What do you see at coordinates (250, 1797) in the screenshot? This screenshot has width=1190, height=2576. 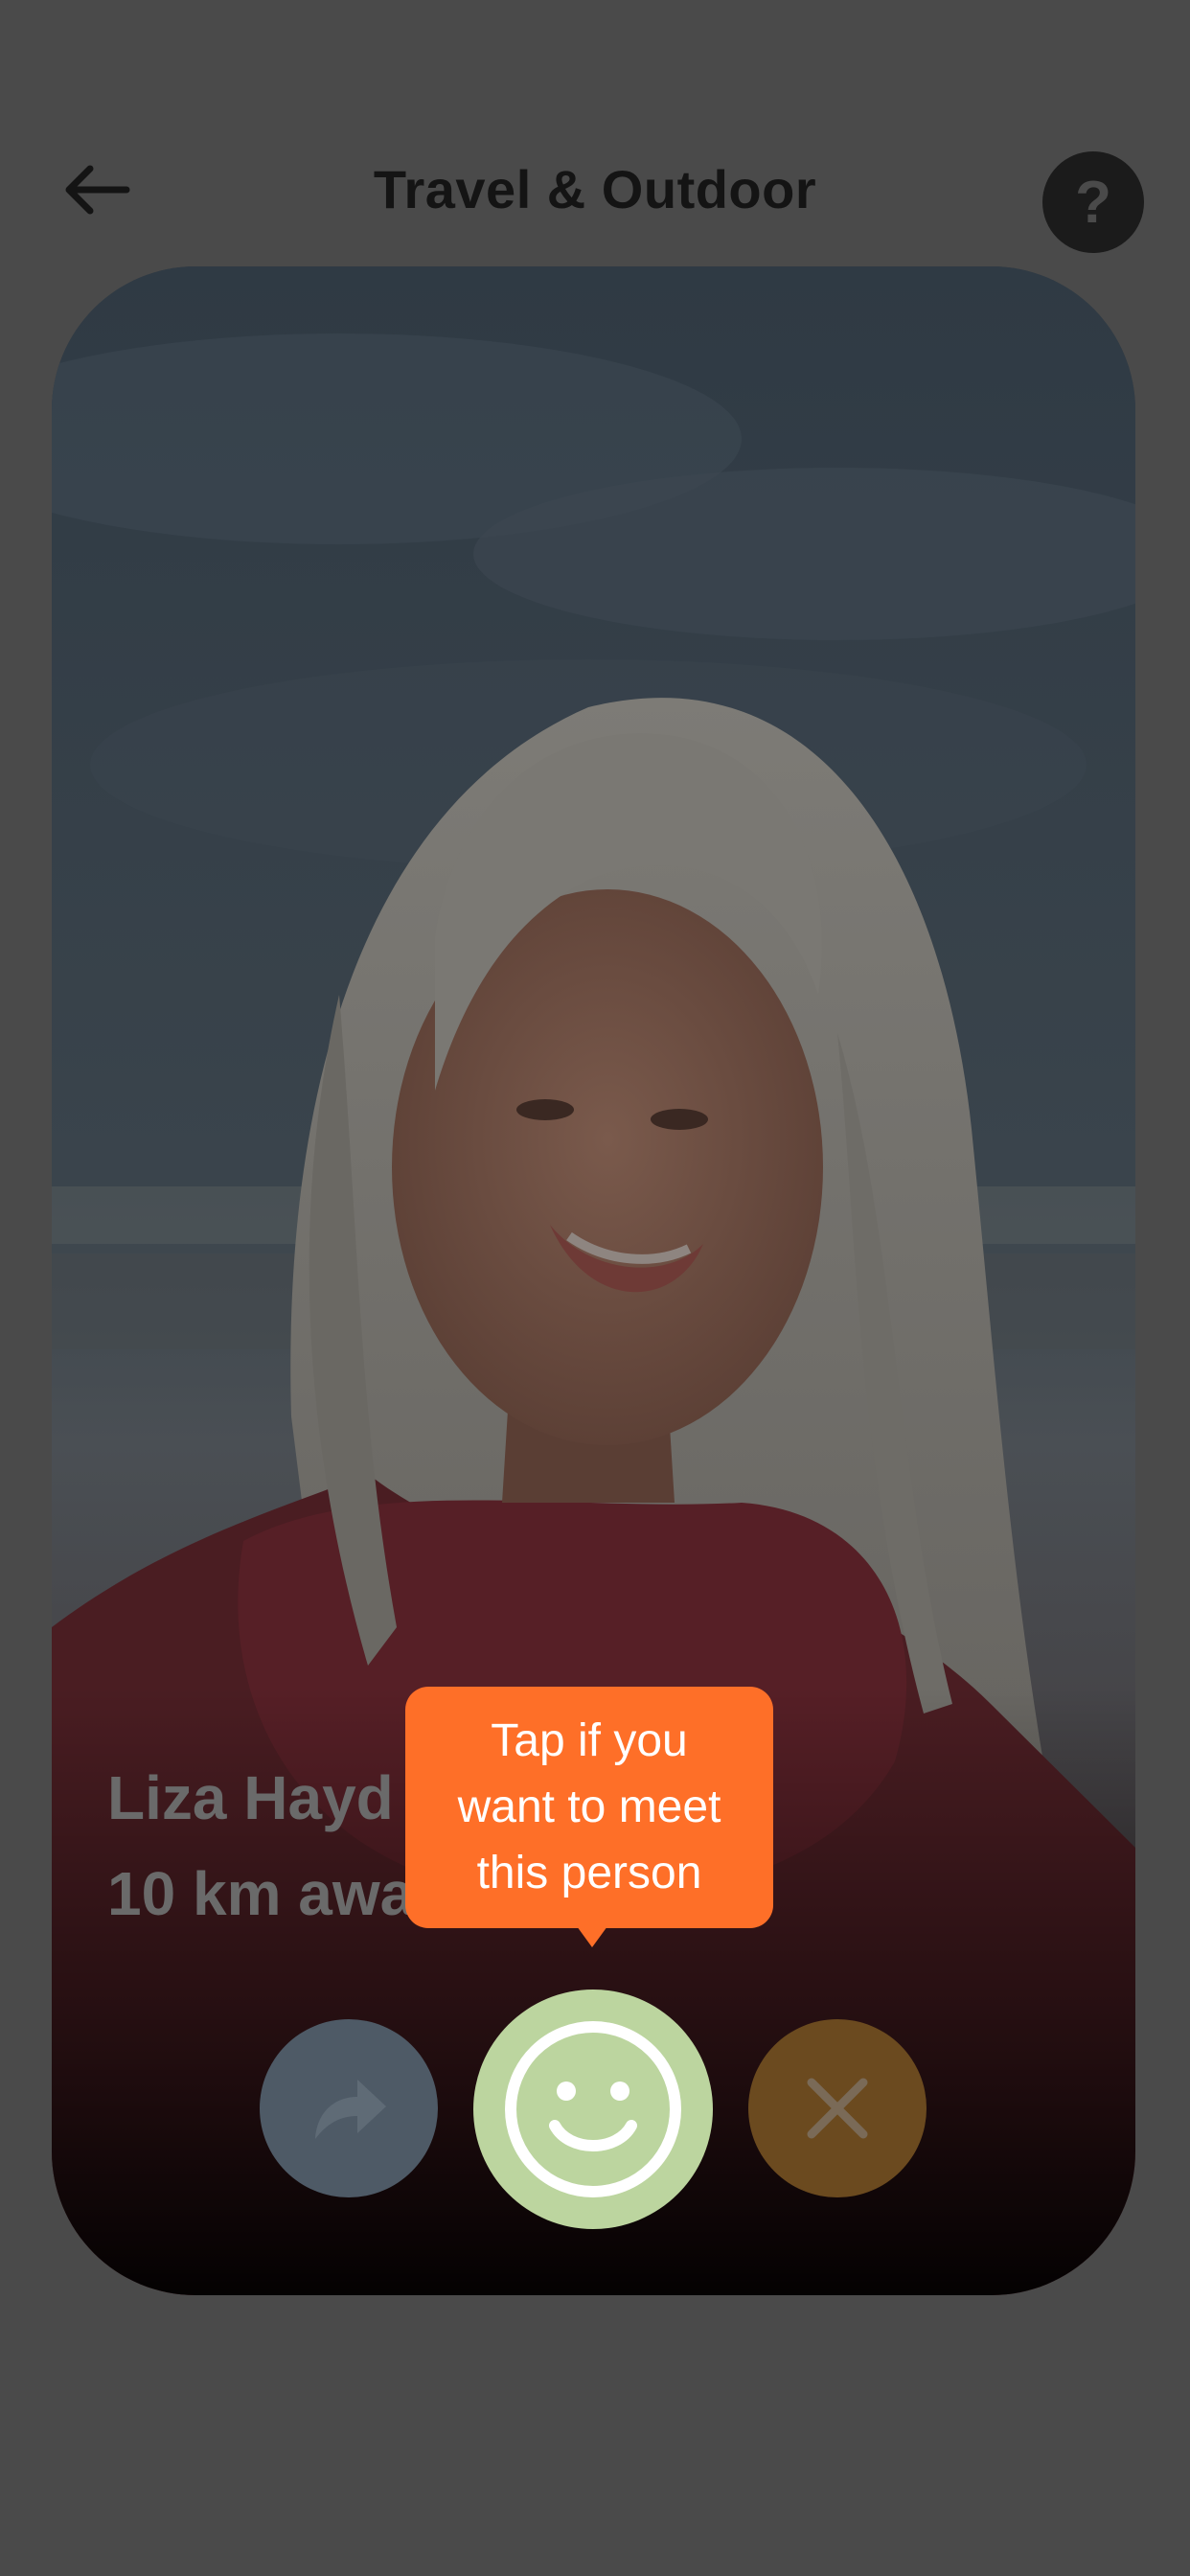 I see `profile-name: Liza Hayd` at bounding box center [250, 1797].